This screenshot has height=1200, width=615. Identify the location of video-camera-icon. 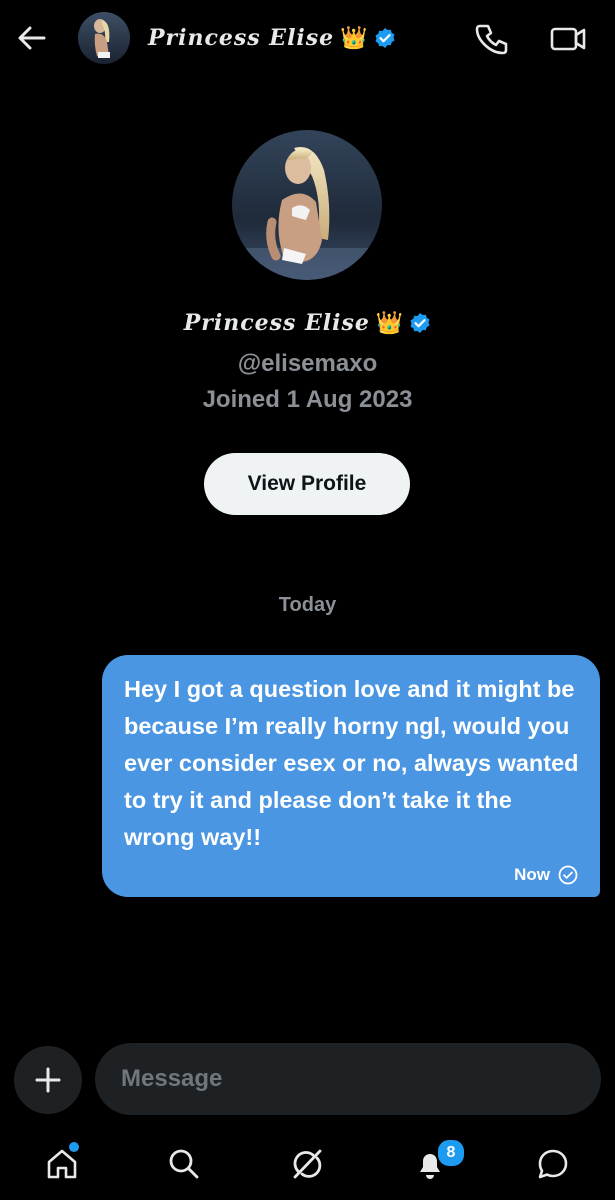
(568, 39).